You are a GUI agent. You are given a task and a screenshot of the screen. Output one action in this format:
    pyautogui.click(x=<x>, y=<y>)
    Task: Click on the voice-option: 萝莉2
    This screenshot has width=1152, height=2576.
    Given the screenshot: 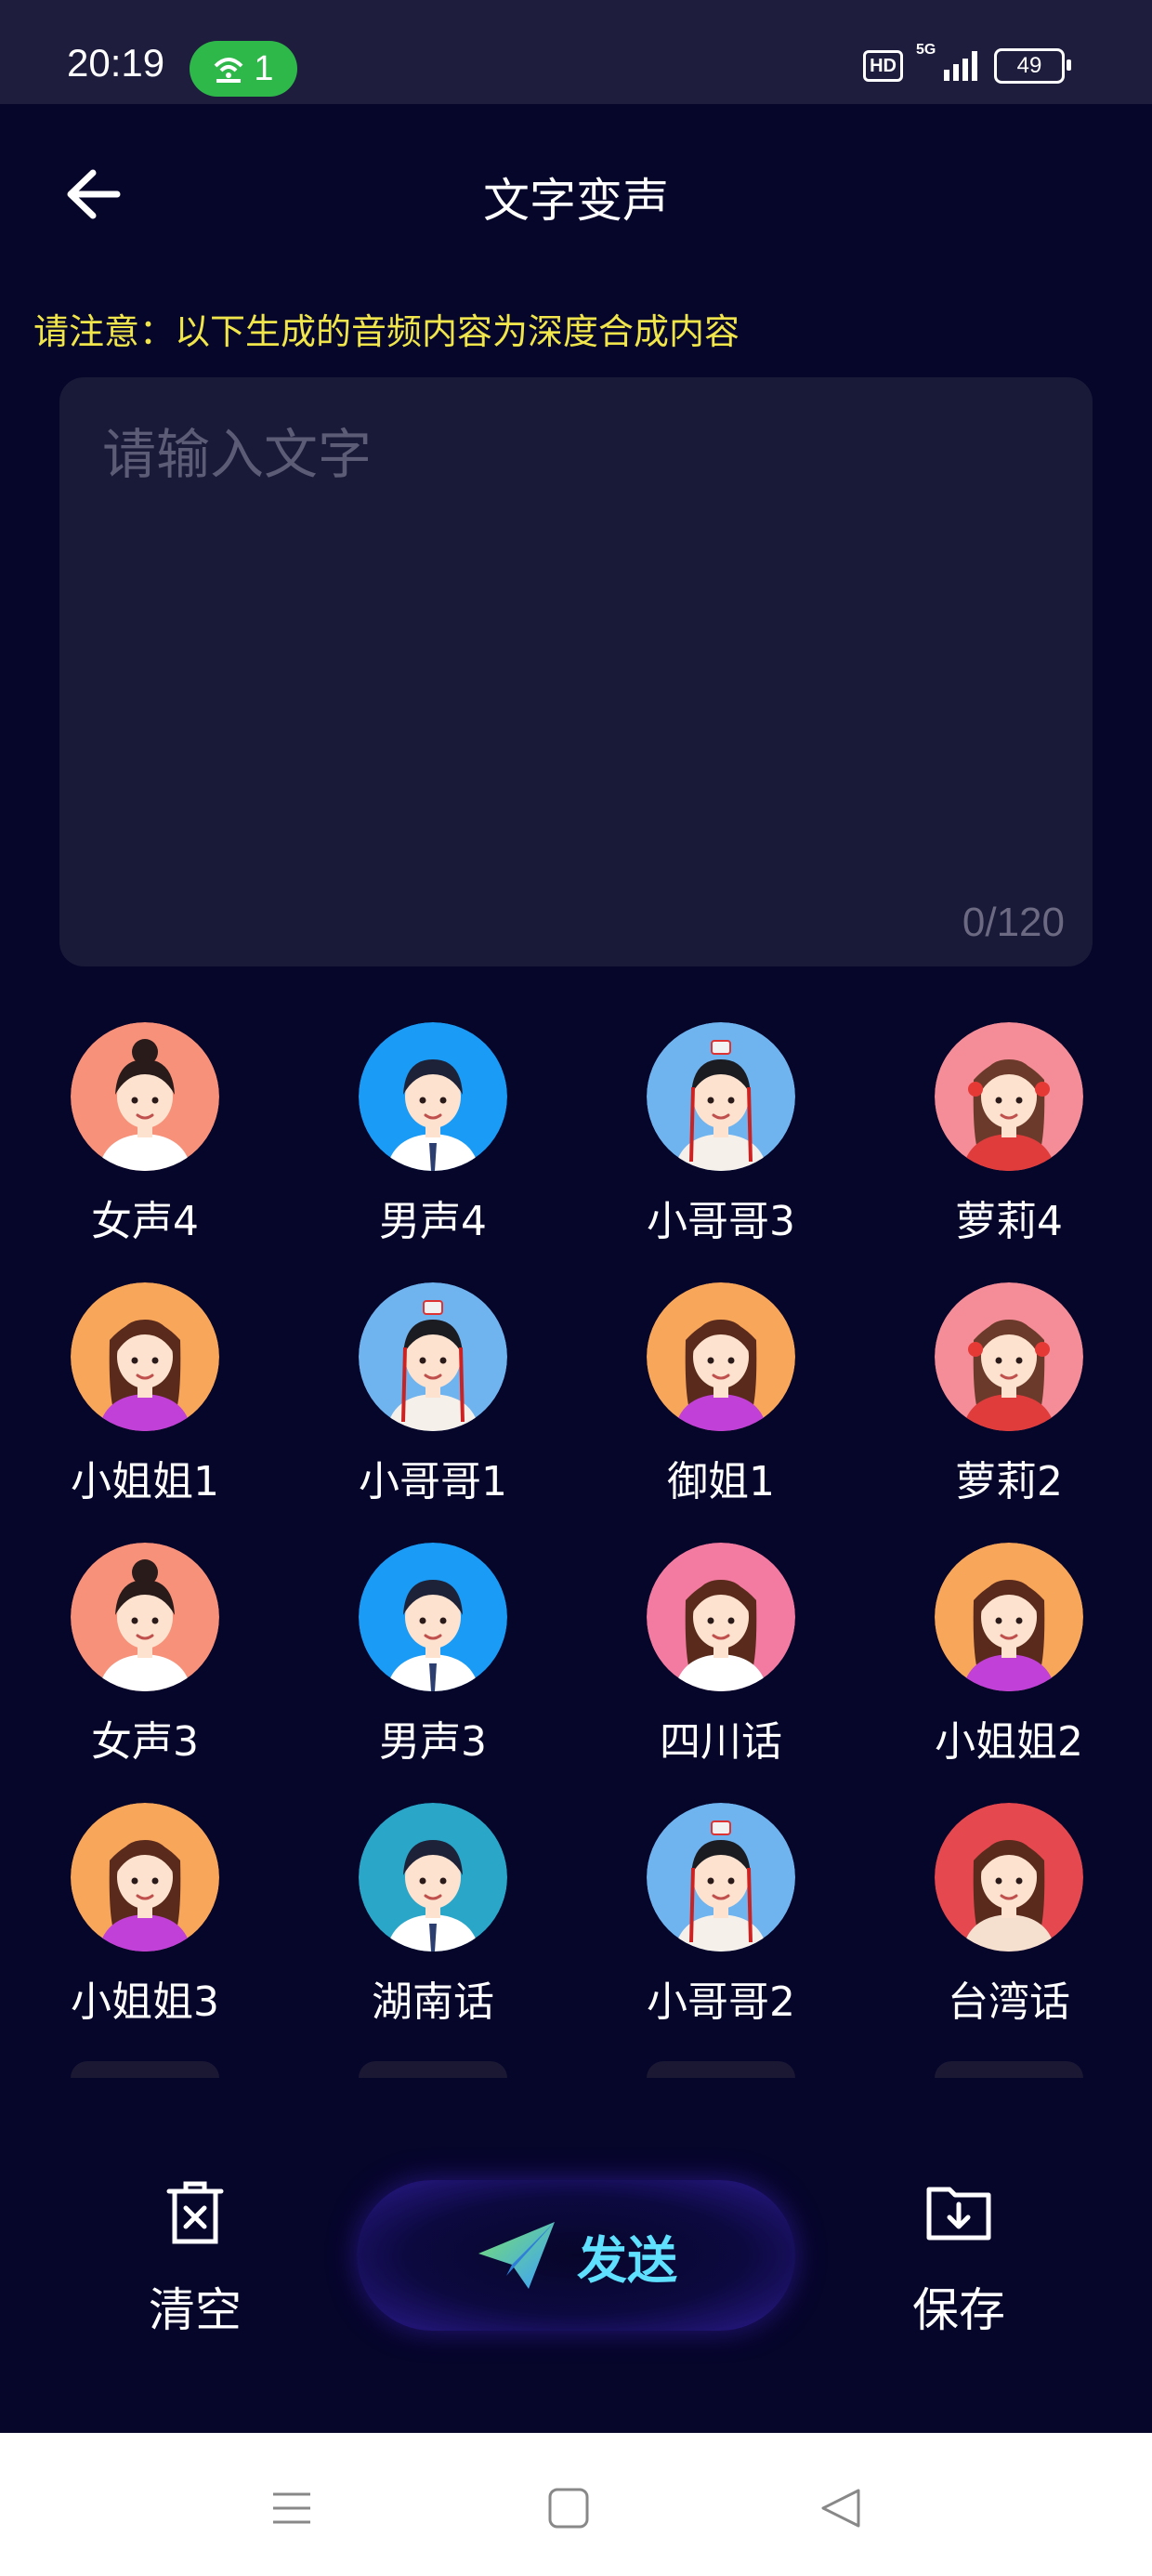 What is the action you would take?
    pyautogui.click(x=1008, y=1394)
    